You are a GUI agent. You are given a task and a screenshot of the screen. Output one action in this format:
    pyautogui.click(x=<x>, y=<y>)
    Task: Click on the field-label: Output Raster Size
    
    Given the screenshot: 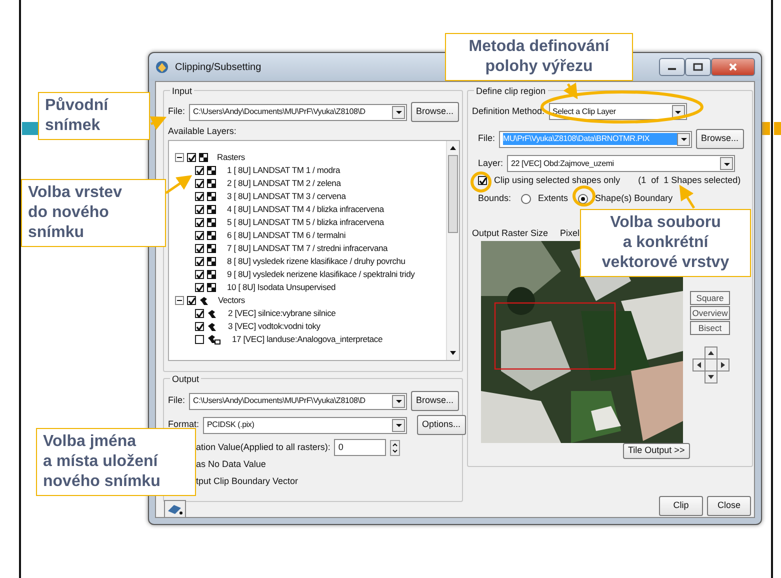 What is the action you would take?
    pyautogui.click(x=510, y=233)
    